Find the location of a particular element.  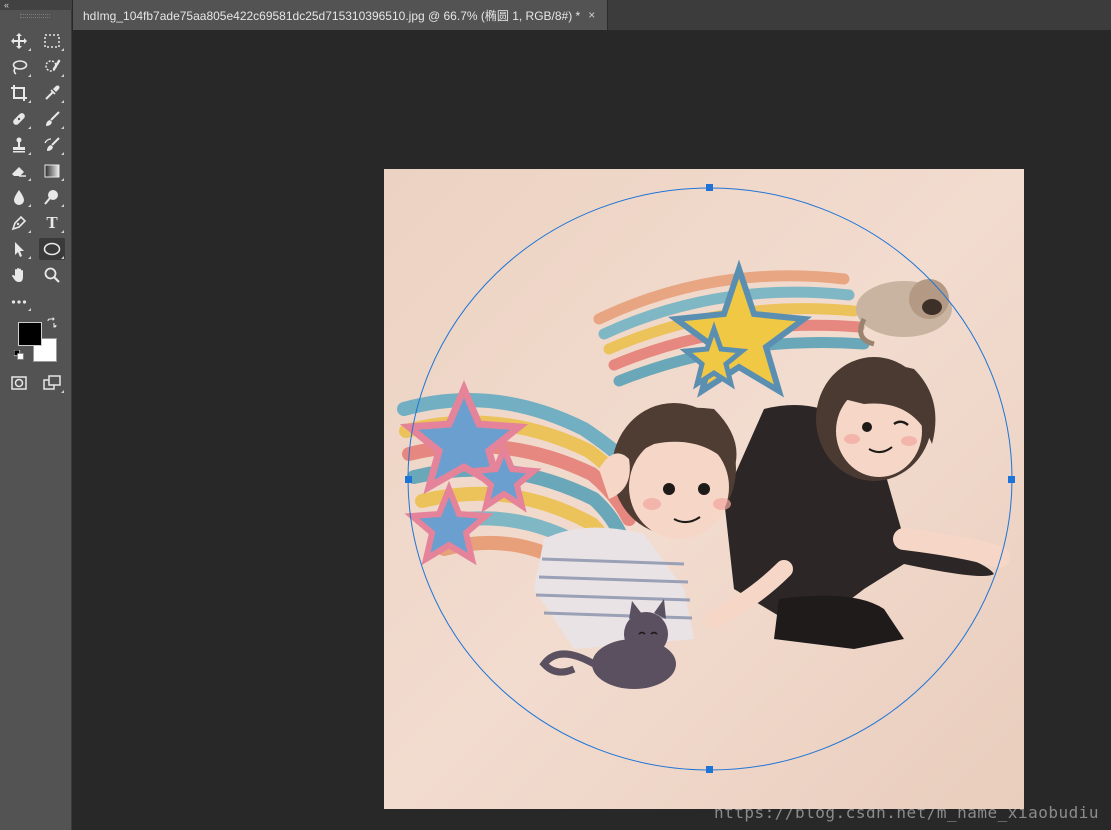

eraser-icon is located at coordinates (19, 172).